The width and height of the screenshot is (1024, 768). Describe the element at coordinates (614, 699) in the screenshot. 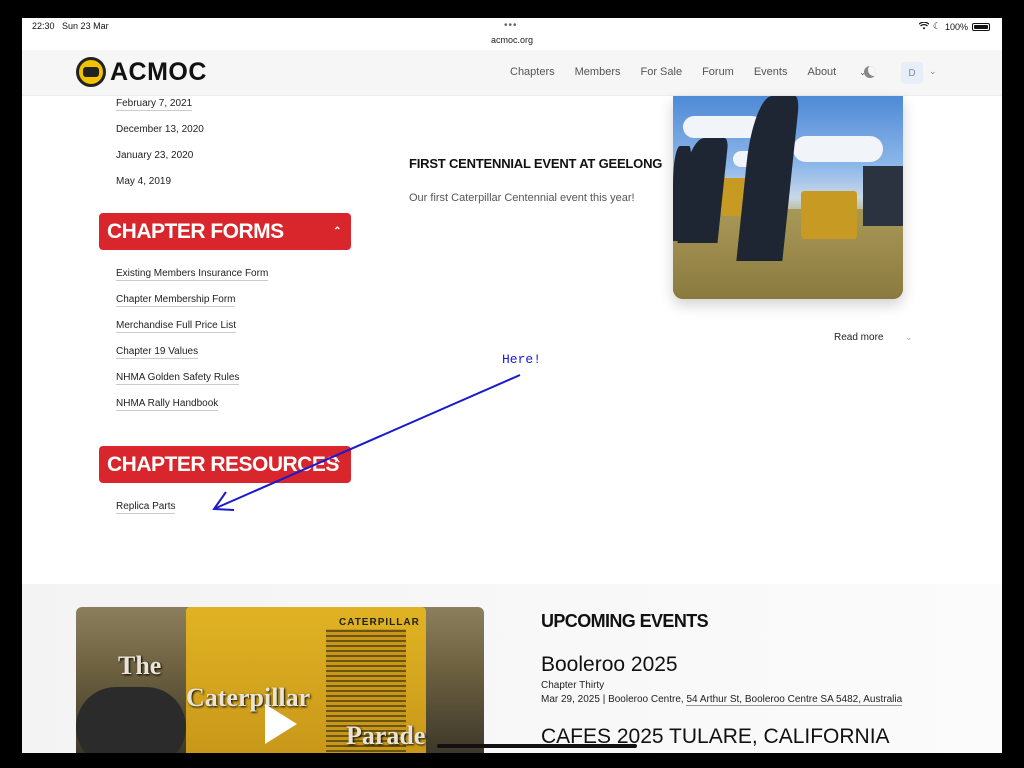

I see `event-date: Mar 29, 2025 | Booleroo Centre,` at that location.